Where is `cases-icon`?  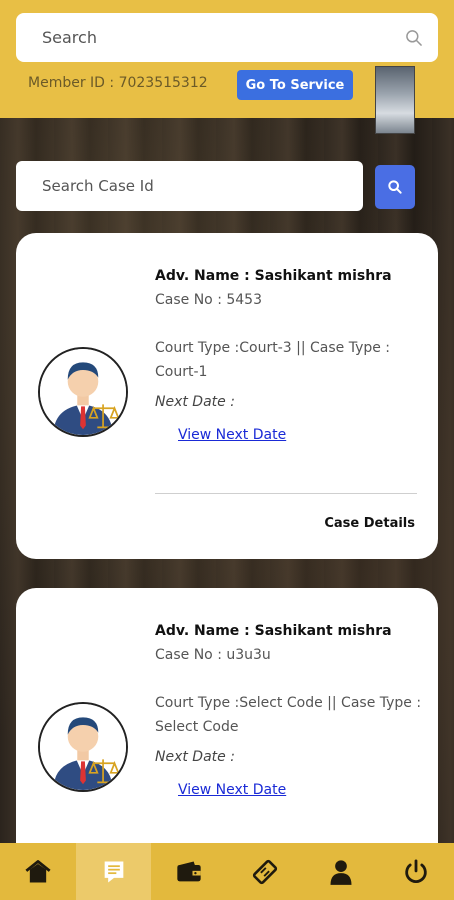
cases-icon is located at coordinates (113, 871).